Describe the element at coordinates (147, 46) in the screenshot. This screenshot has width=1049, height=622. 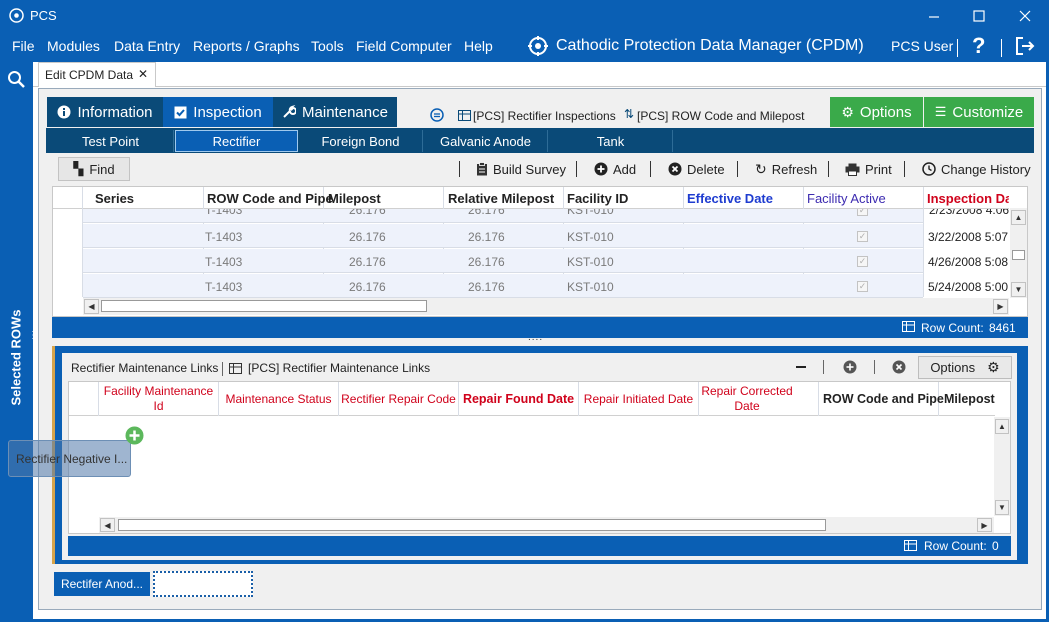
I see `menu-data-entry: Data Entry` at that location.